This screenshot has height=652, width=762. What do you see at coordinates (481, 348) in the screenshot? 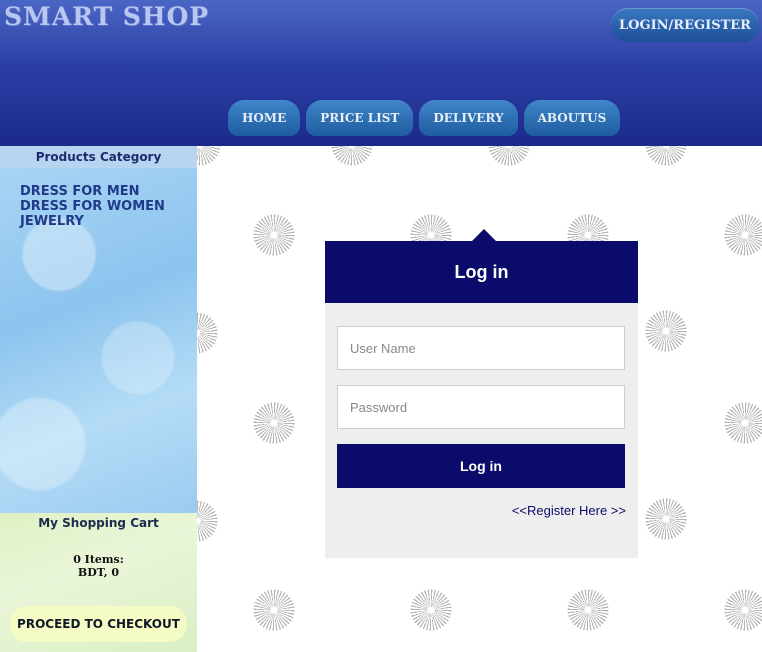
I see `username-input` at bounding box center [481, 348].